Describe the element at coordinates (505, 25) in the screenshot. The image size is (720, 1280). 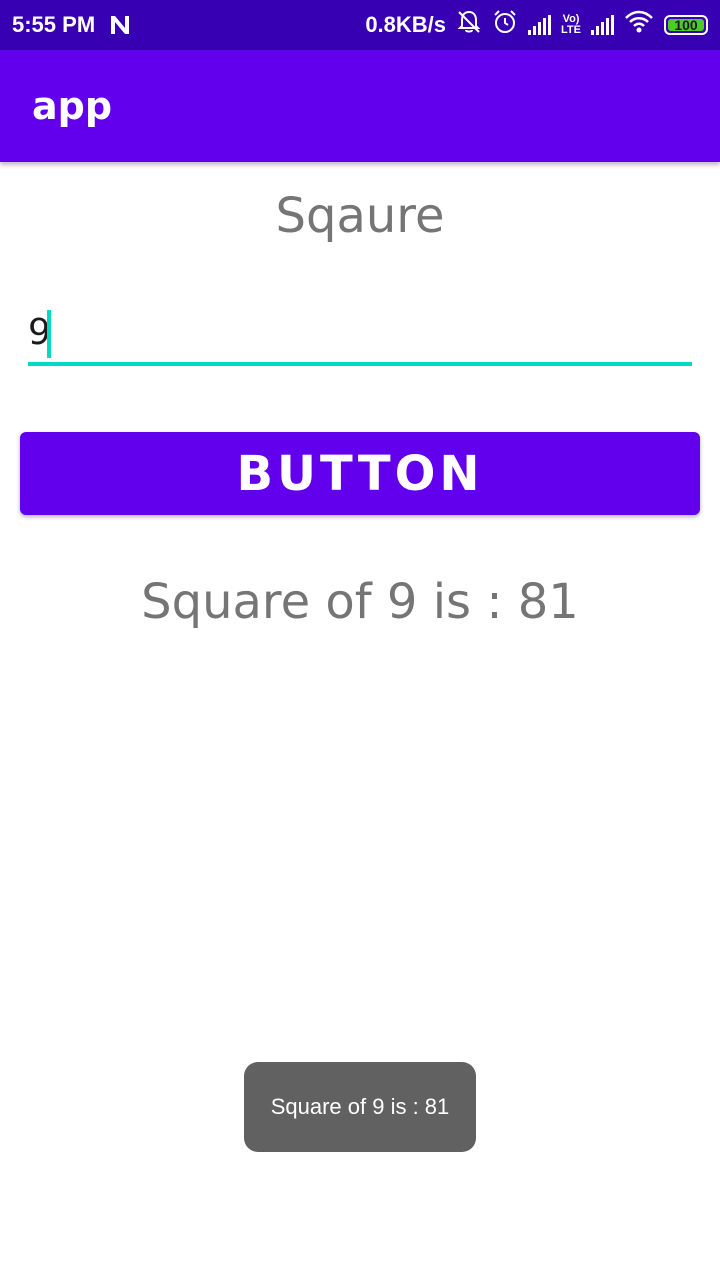
I see `alarm-icon` at that location.